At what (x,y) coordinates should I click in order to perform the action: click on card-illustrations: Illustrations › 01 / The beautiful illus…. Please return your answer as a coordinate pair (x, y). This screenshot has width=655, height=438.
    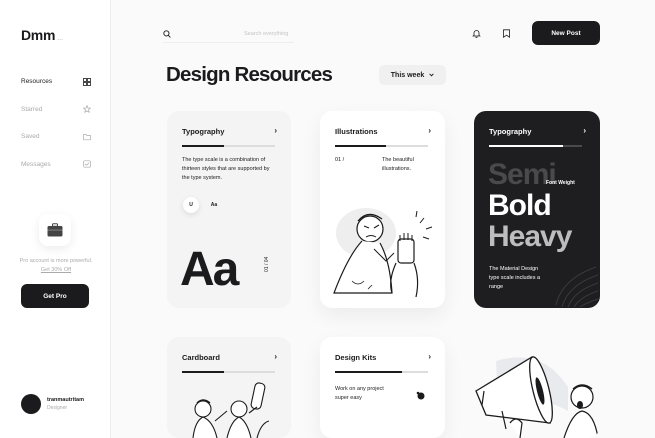
    Looking at the image, I should click on (382, 209).